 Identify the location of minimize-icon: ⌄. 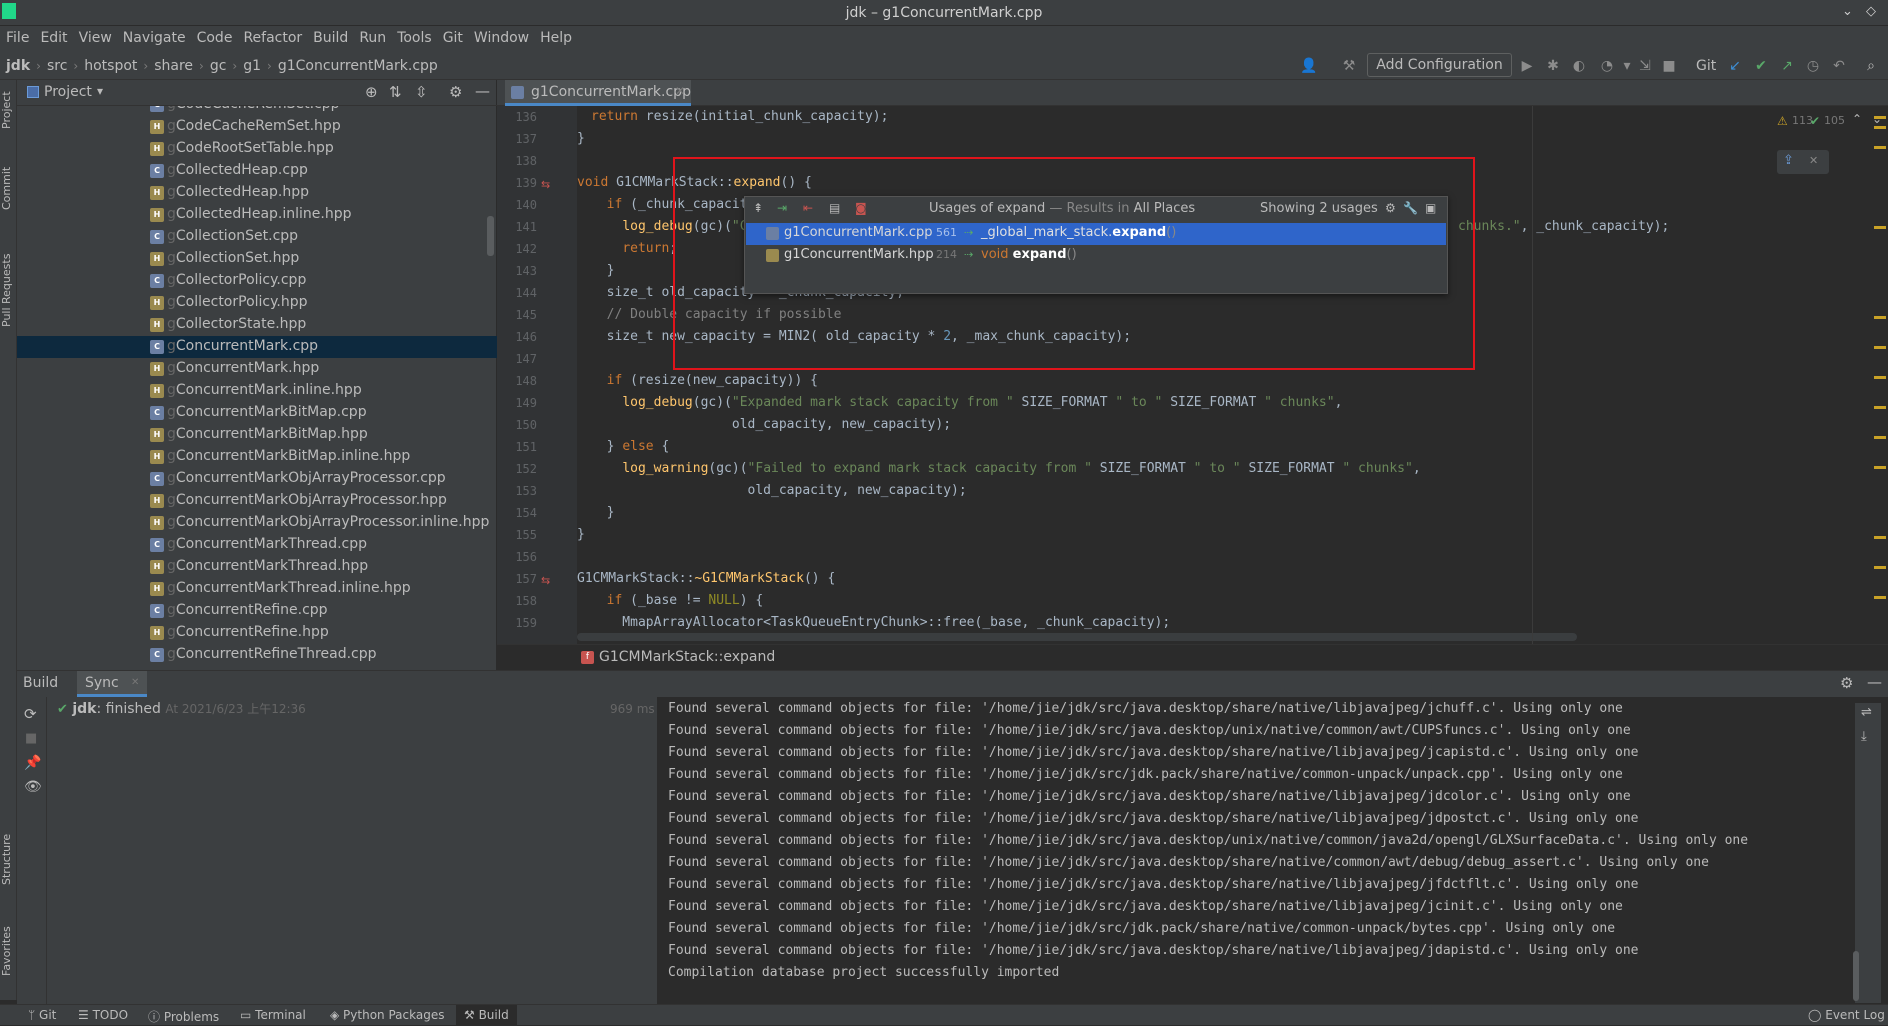
(1847, 11).